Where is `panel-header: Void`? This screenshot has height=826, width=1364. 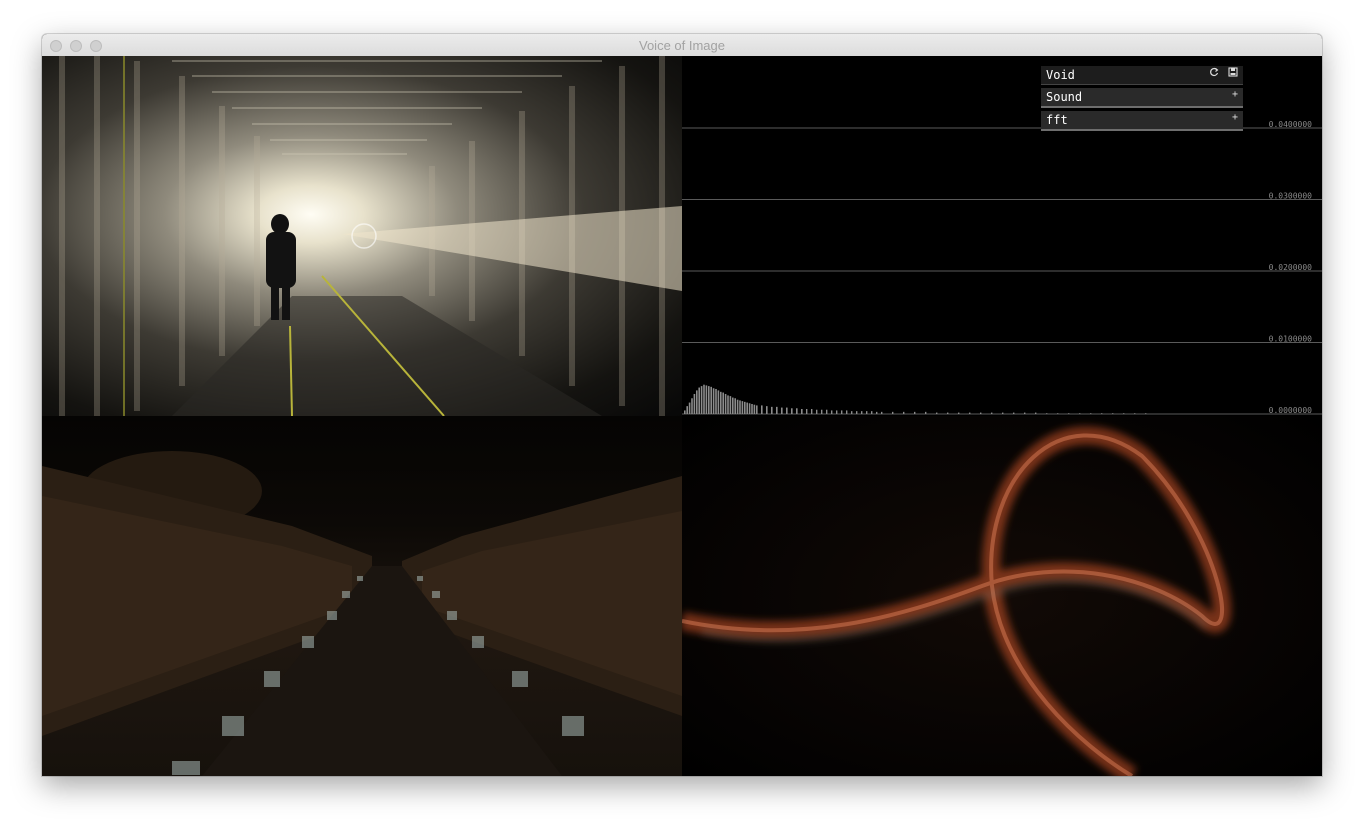 panel-header: Void is located at coordinates (1142, 75).